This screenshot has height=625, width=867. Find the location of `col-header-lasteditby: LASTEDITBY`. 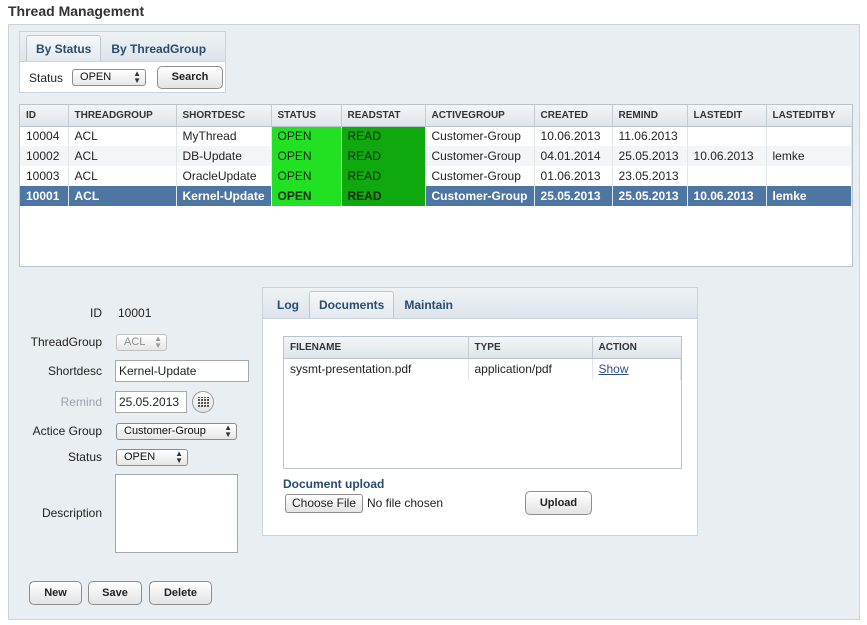

col-header-lasteditby: LASTEDITBY is located at coordinates (809, 116).